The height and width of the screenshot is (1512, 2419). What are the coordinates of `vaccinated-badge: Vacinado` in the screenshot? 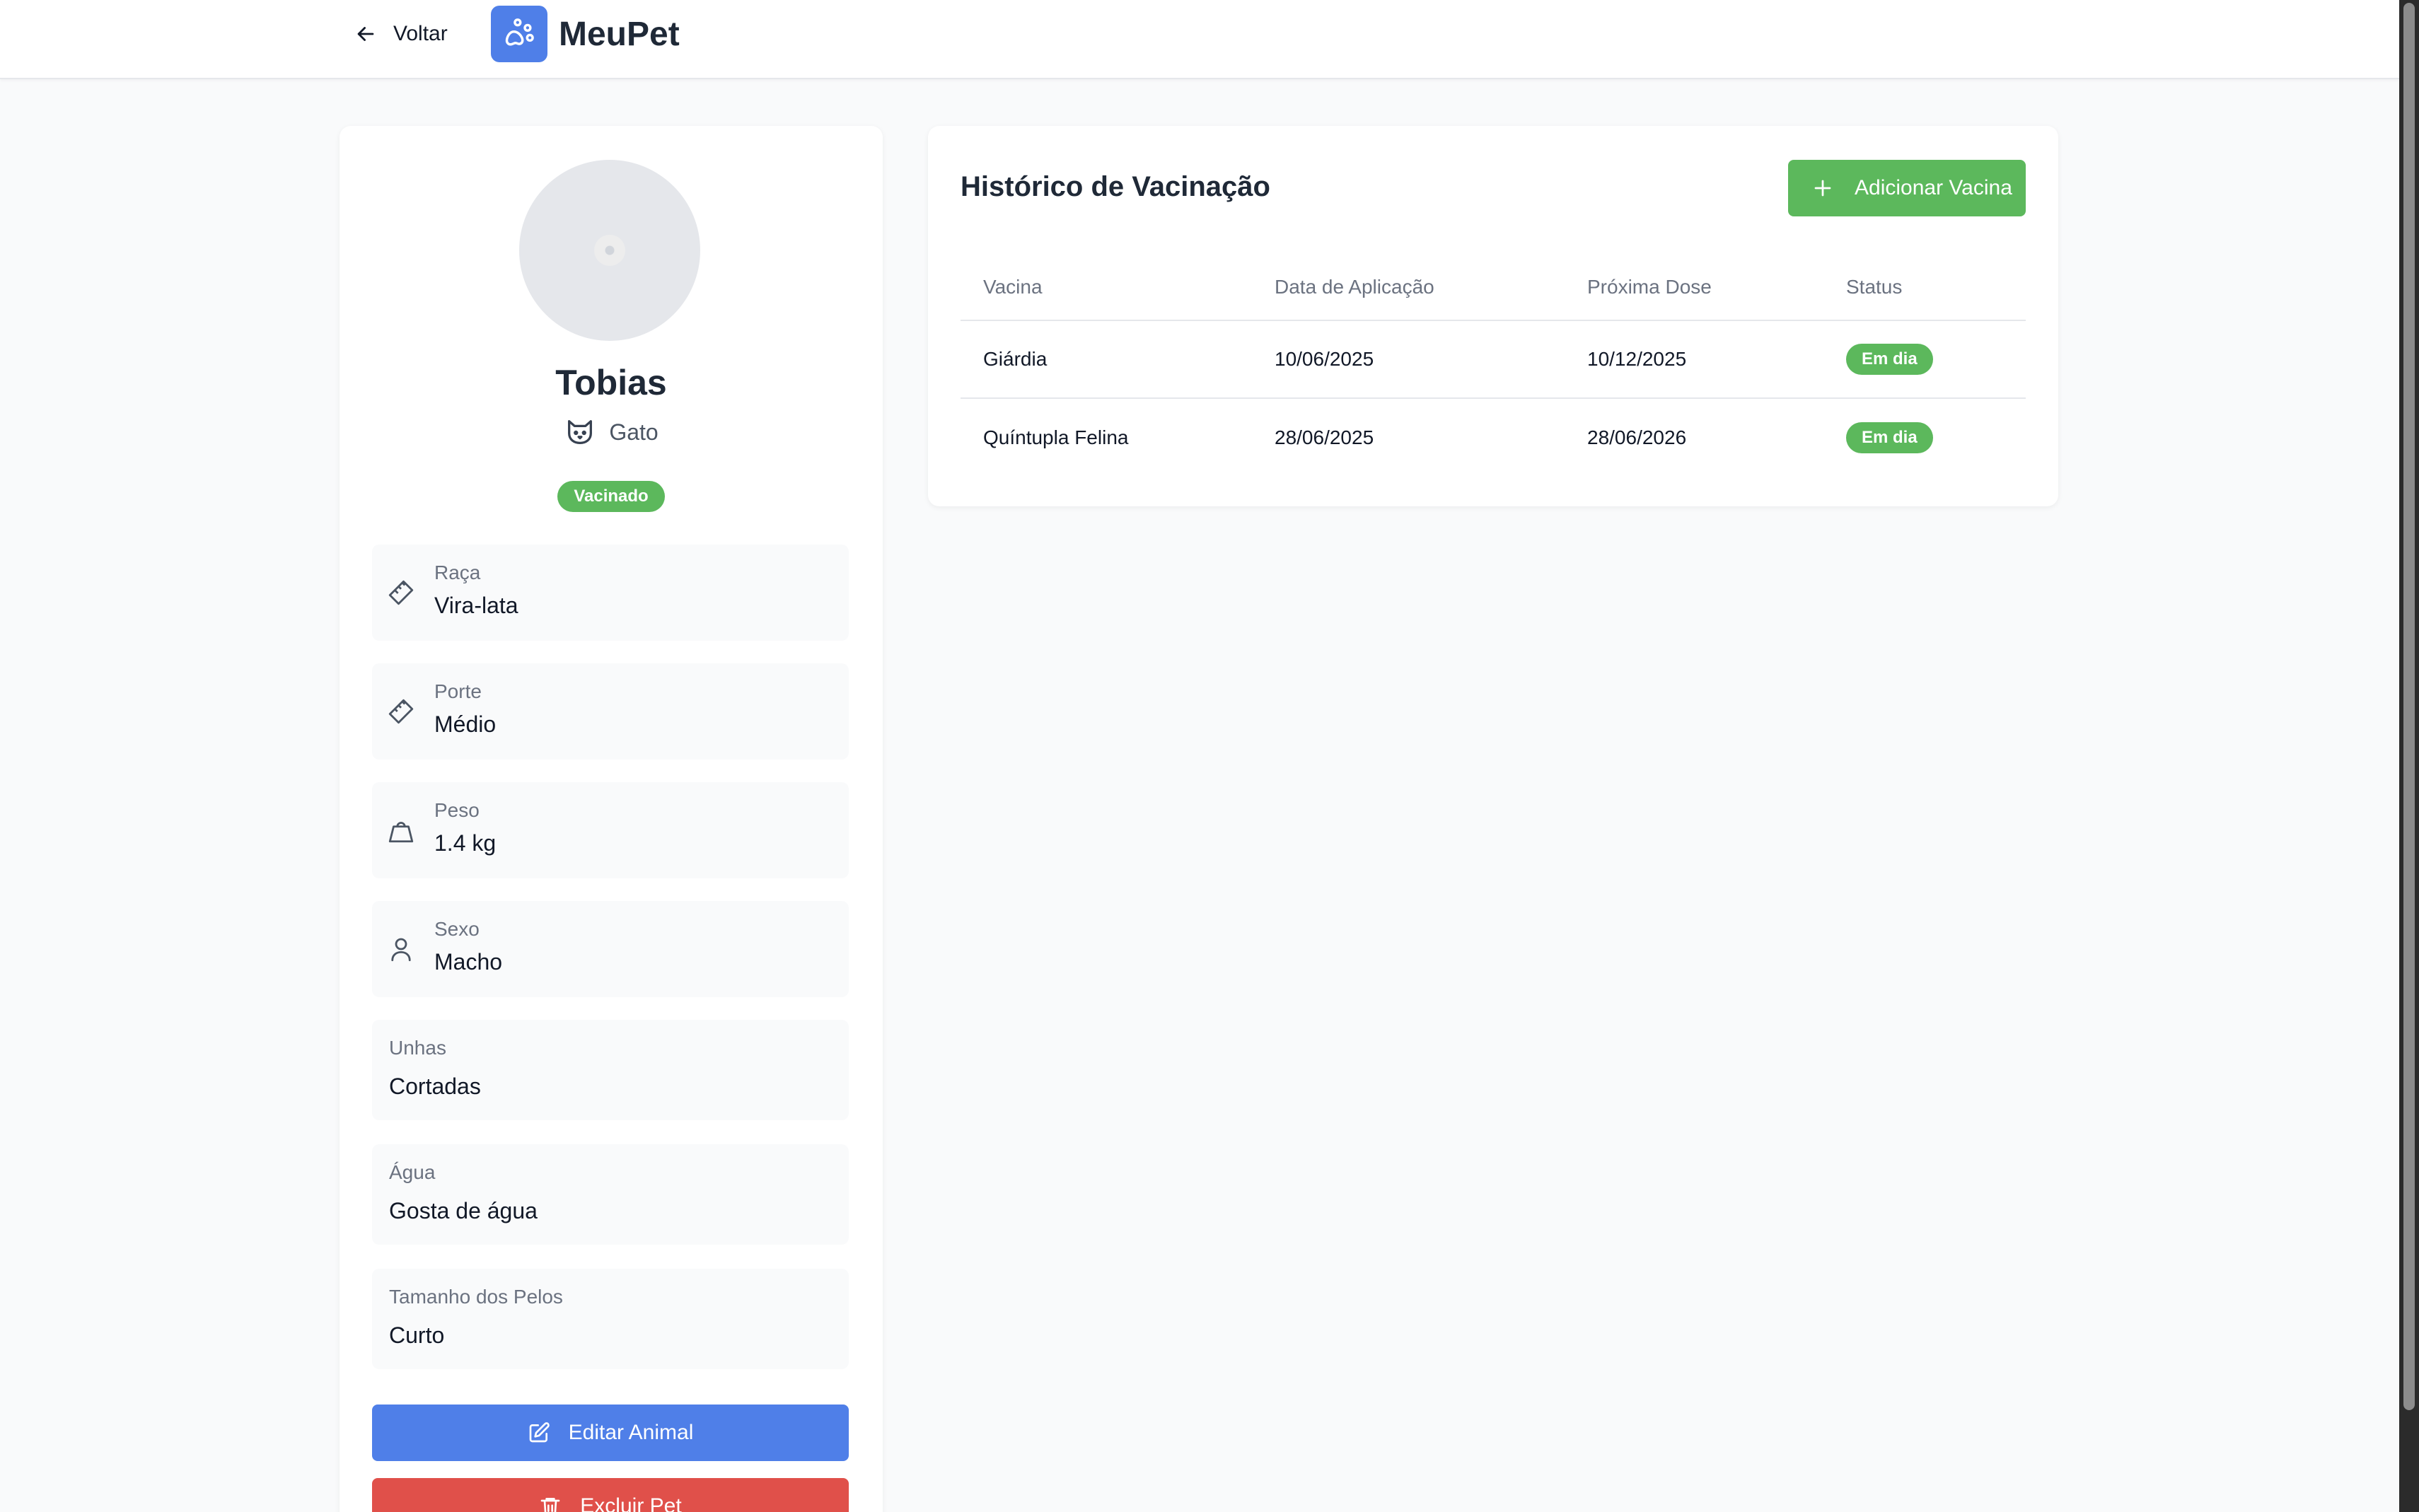 It's located at (611, 496).